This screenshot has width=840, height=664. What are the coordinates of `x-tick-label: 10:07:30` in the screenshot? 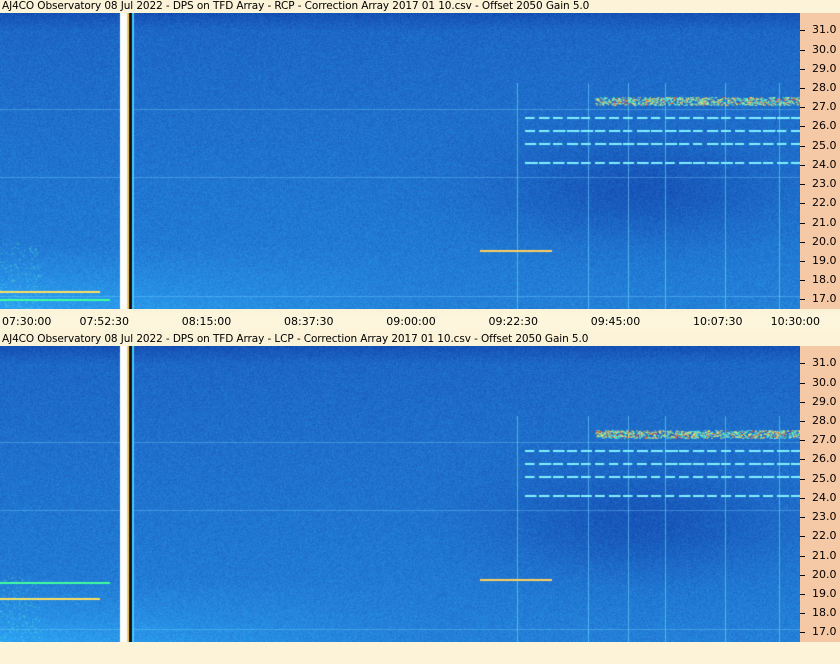 It's located at (718, 321).